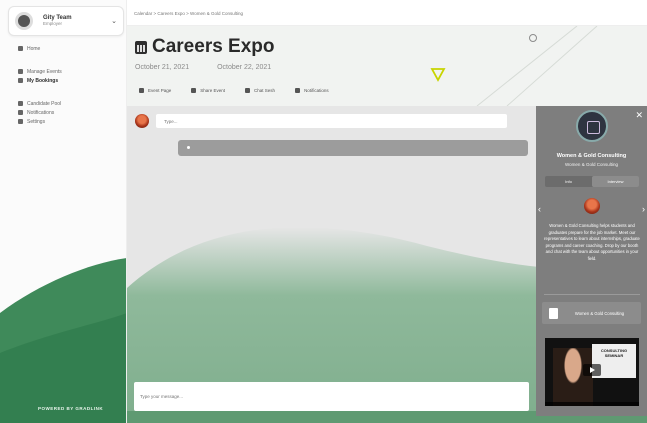 The height and width of the screenshot is (423, 647). I want to click on booth-tabs: Info Interview, so click(592, 181).